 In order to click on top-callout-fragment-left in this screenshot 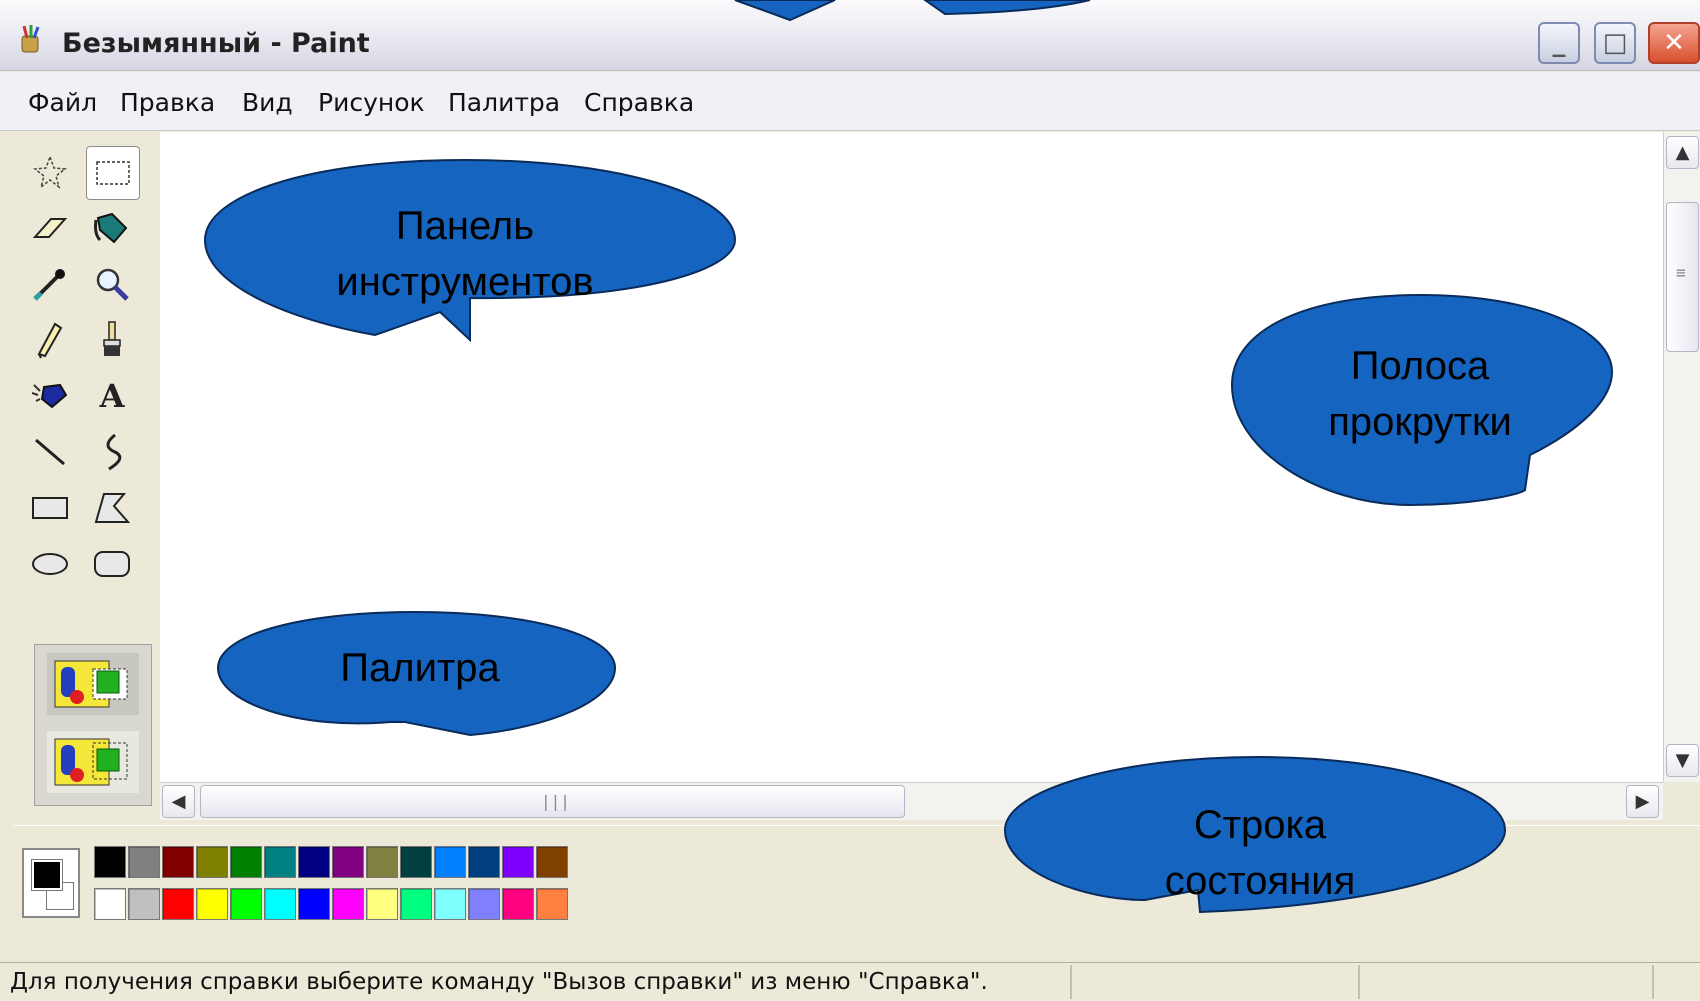, I will do `click(785, 11)`.